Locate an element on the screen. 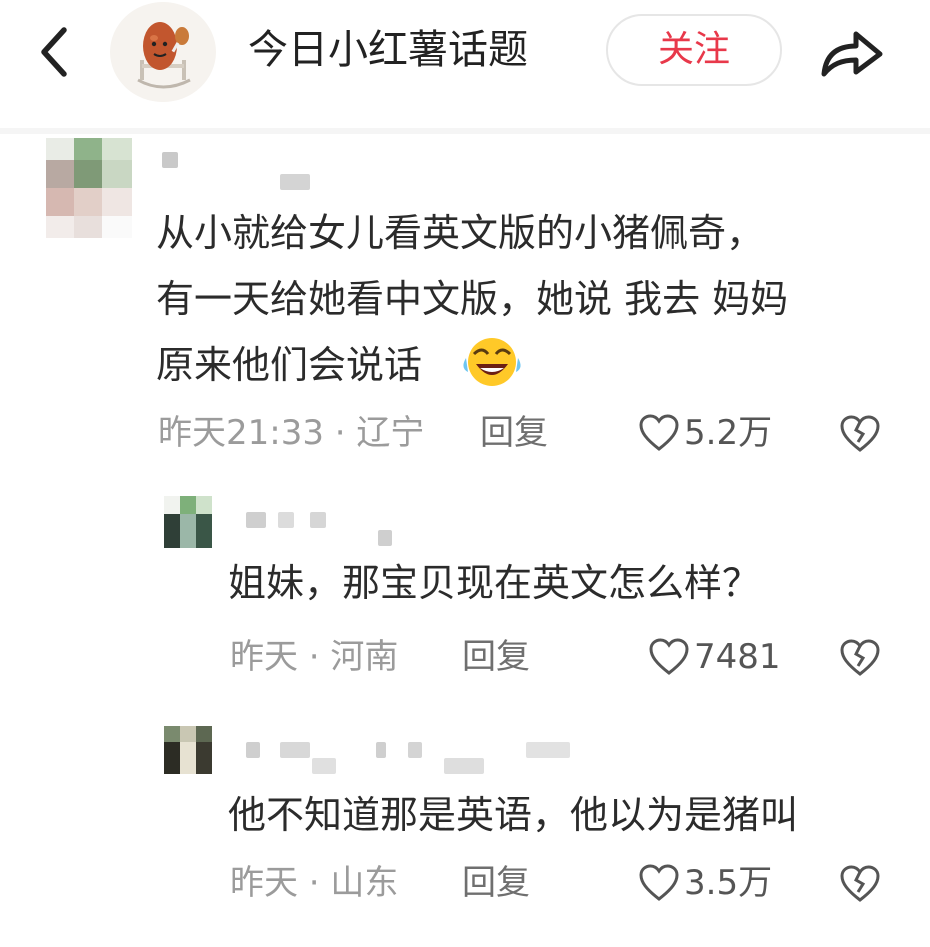 This screenshot has width=930, height=947. comment-text-line: 从小就给女儿看英文版的小猪佩奇， is located at coordinates (460, 233).